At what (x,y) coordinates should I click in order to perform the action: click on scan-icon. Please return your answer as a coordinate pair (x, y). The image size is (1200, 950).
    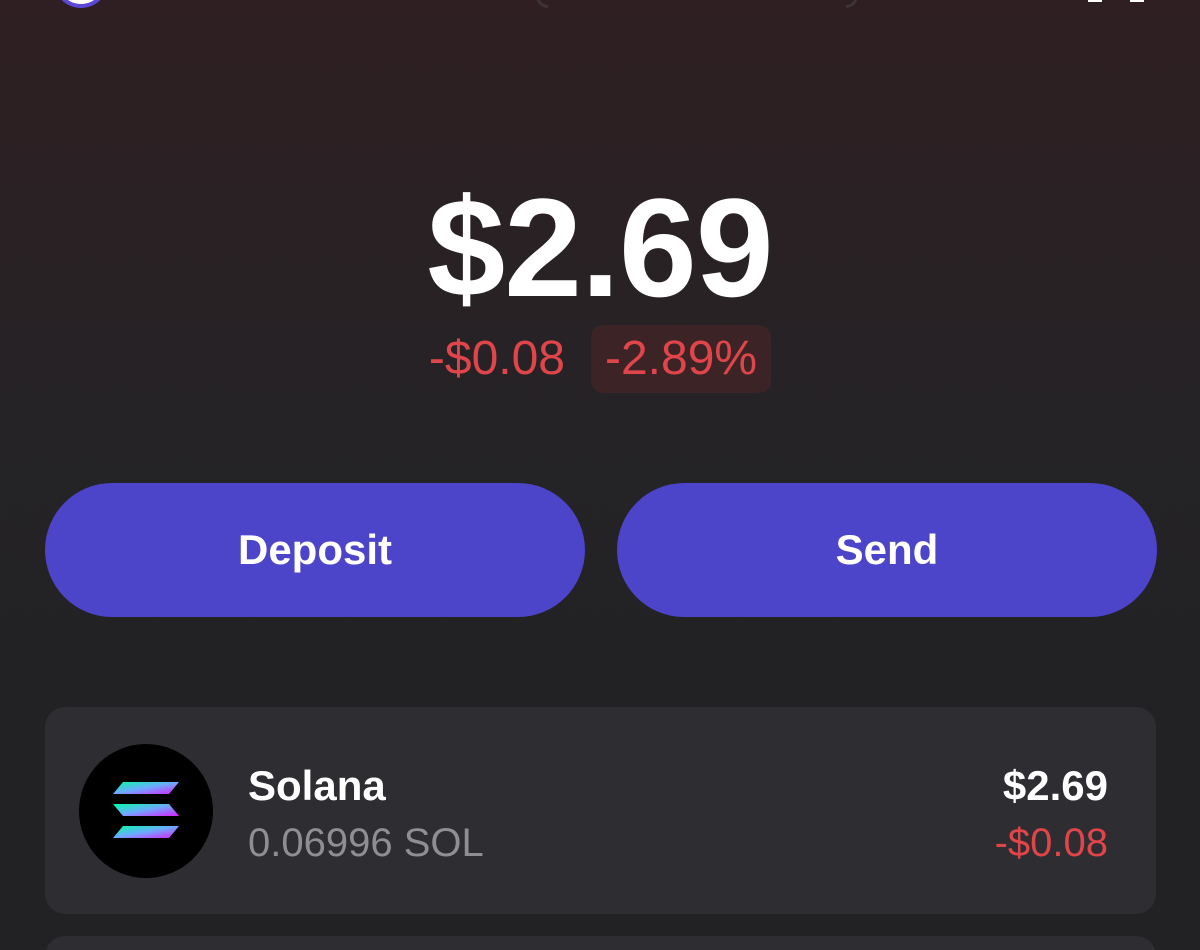
    Looking at the image, I should click on (1116, 3).